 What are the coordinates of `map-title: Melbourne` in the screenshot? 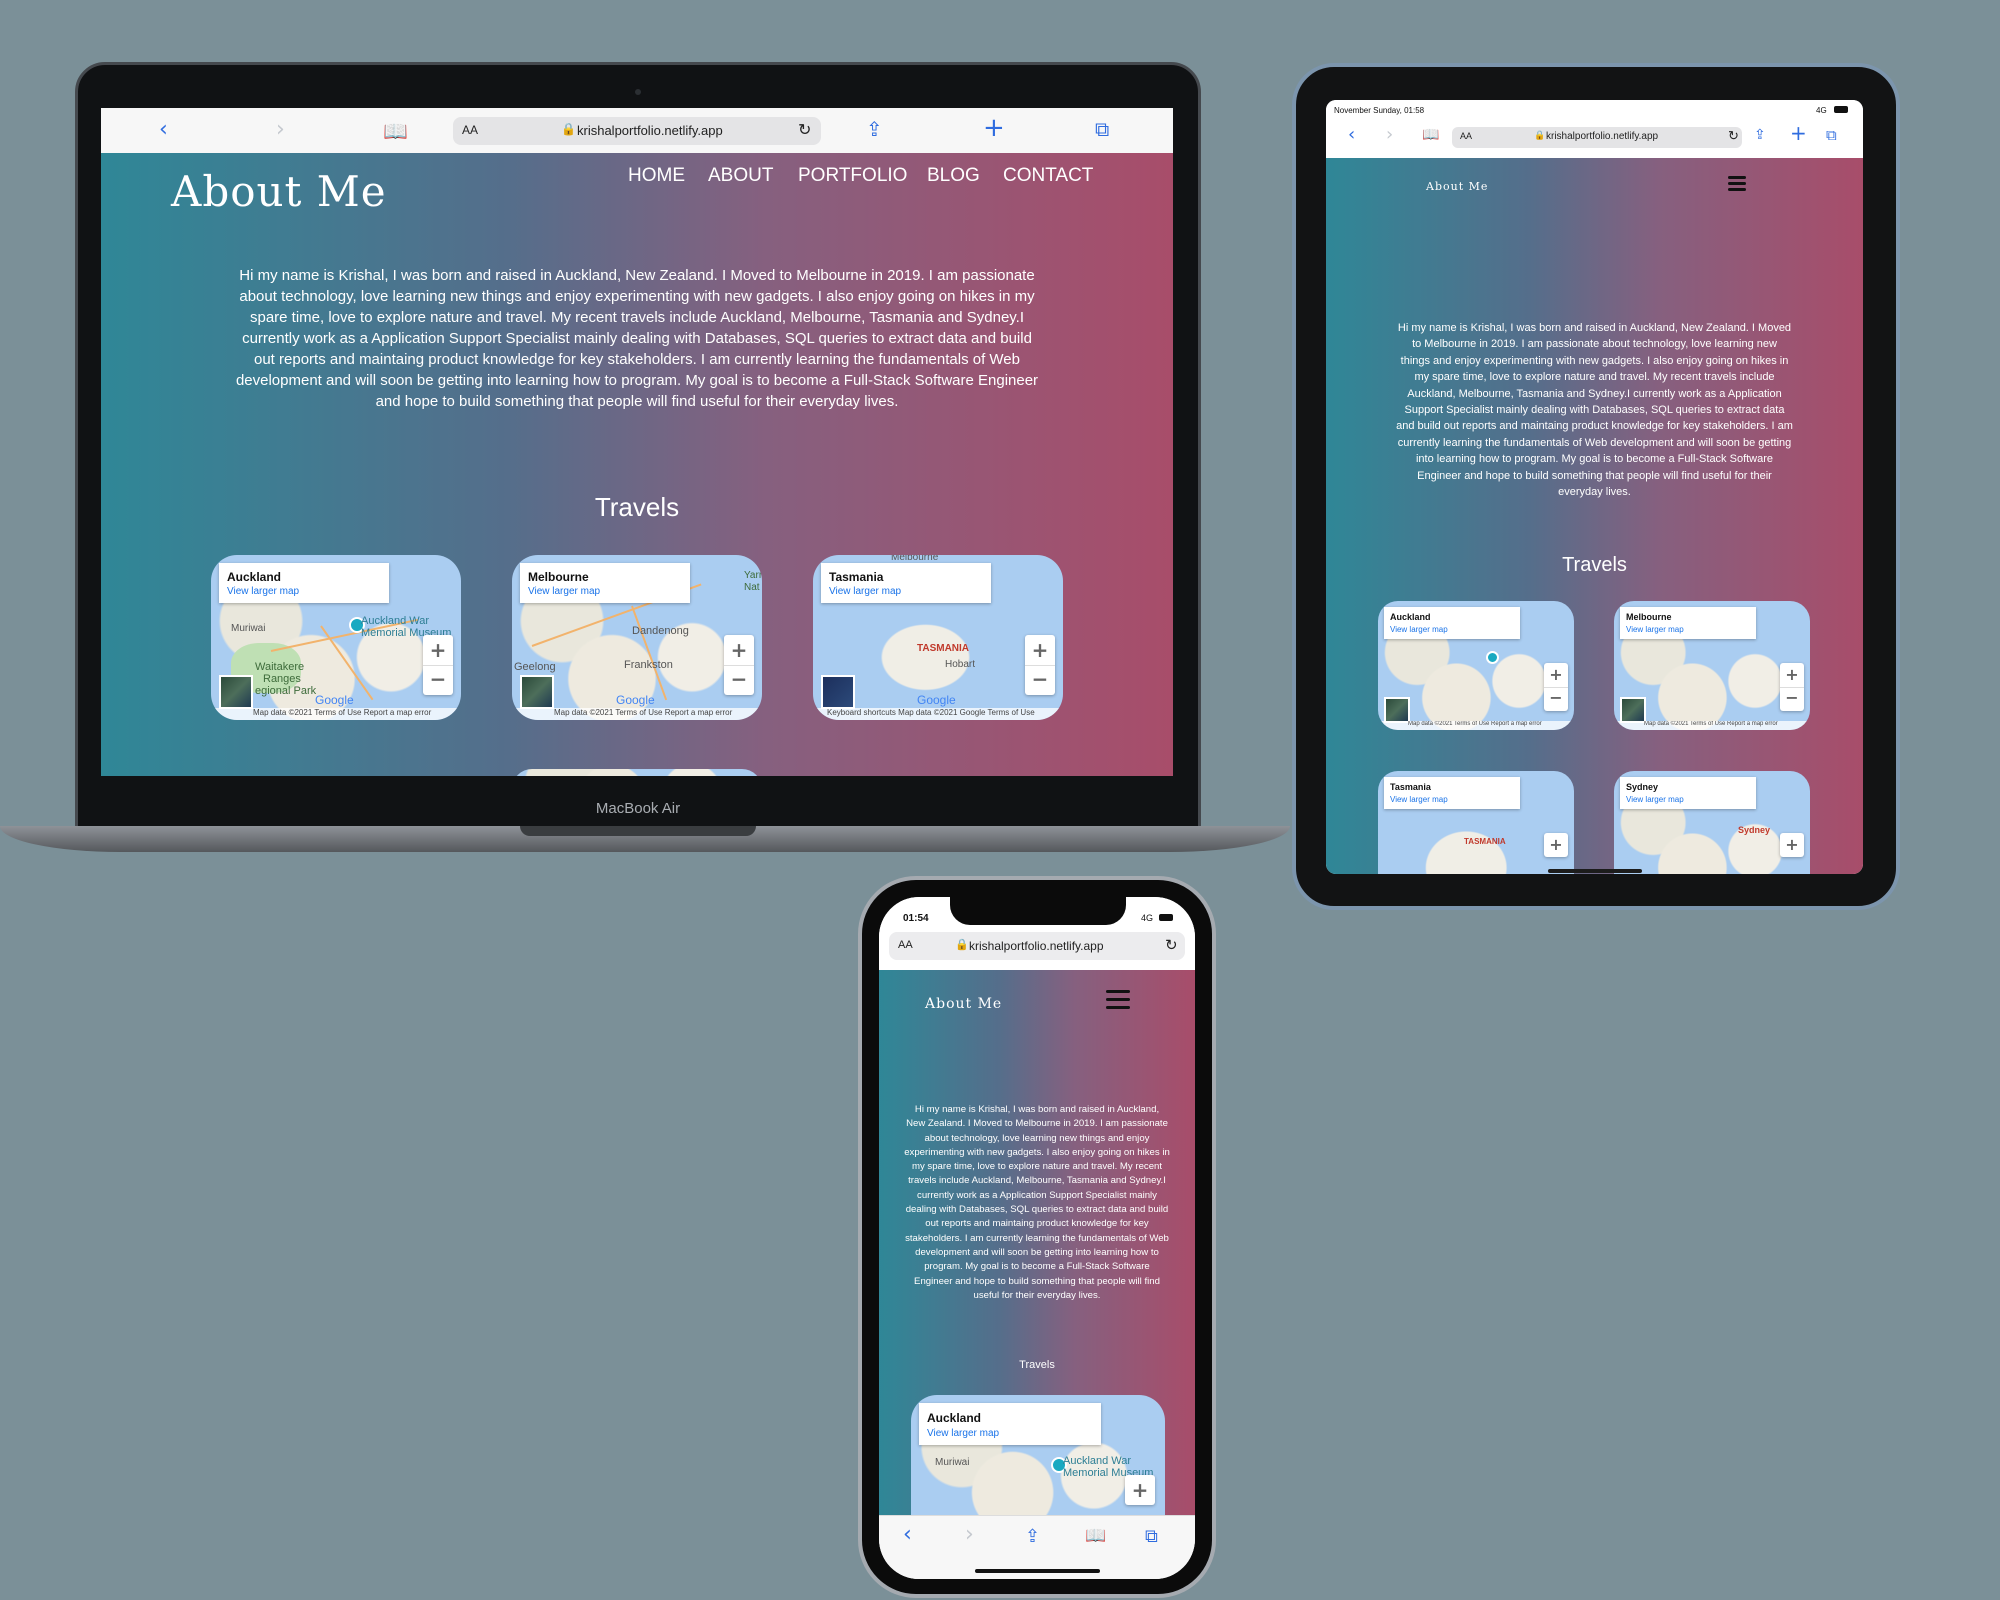 It's located at (1649, 617).